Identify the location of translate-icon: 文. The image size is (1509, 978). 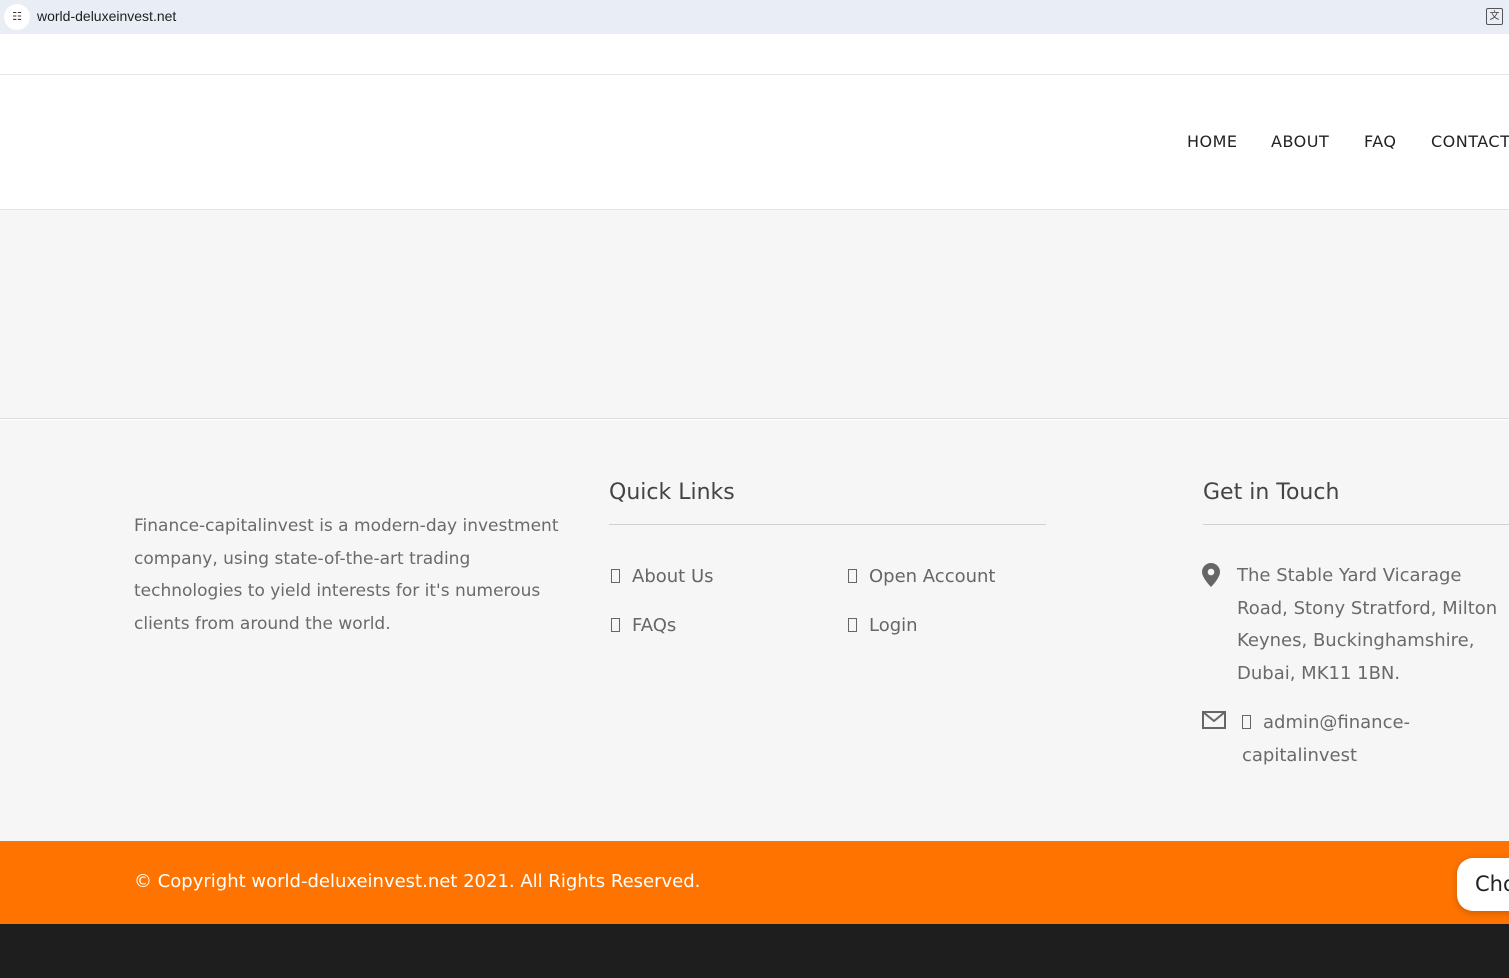
(1494, 16).